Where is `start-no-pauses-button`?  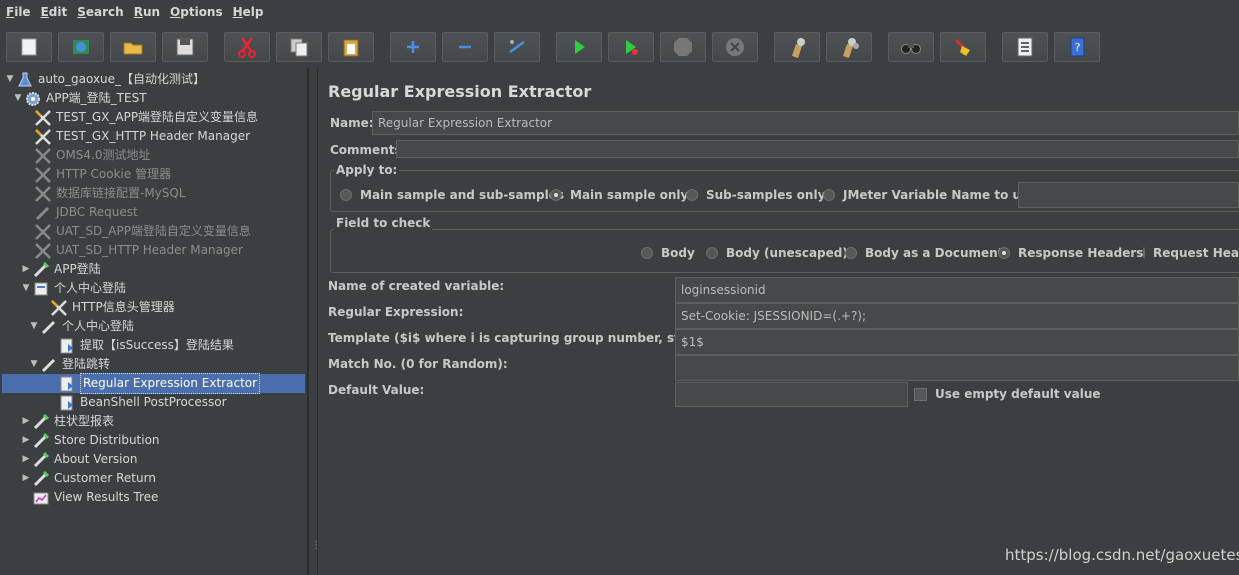
start-no-pauses-button is located at coordinates (631, 47).